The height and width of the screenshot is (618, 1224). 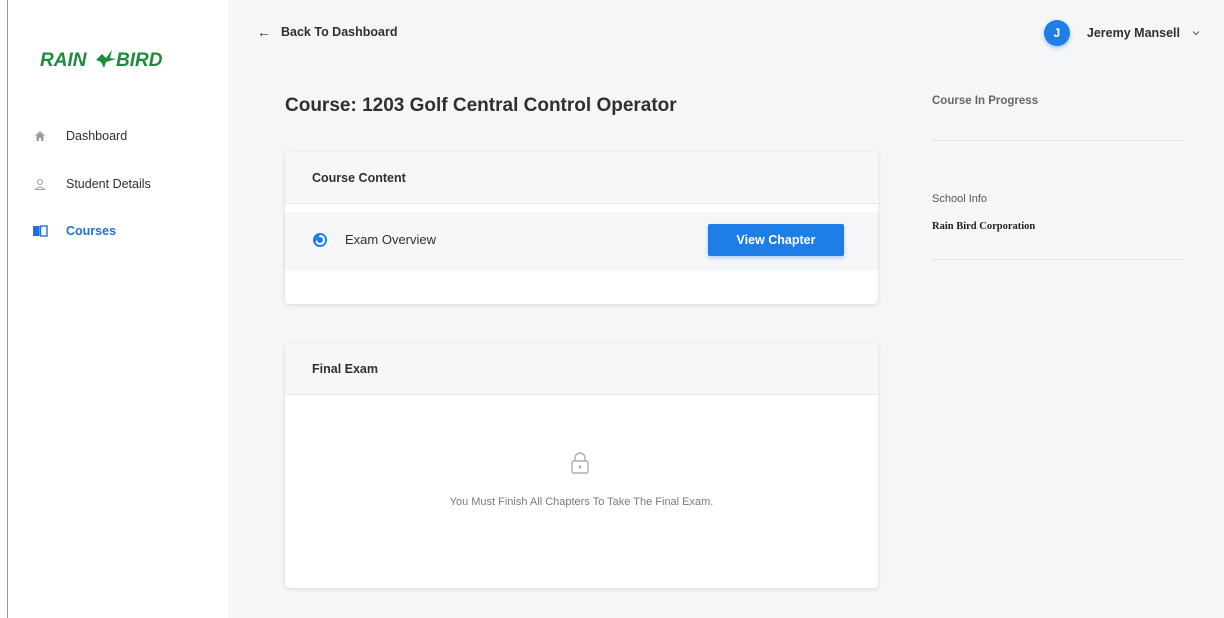 I want to click on arrow-left-icon: ←, so click(x=264, y=32).